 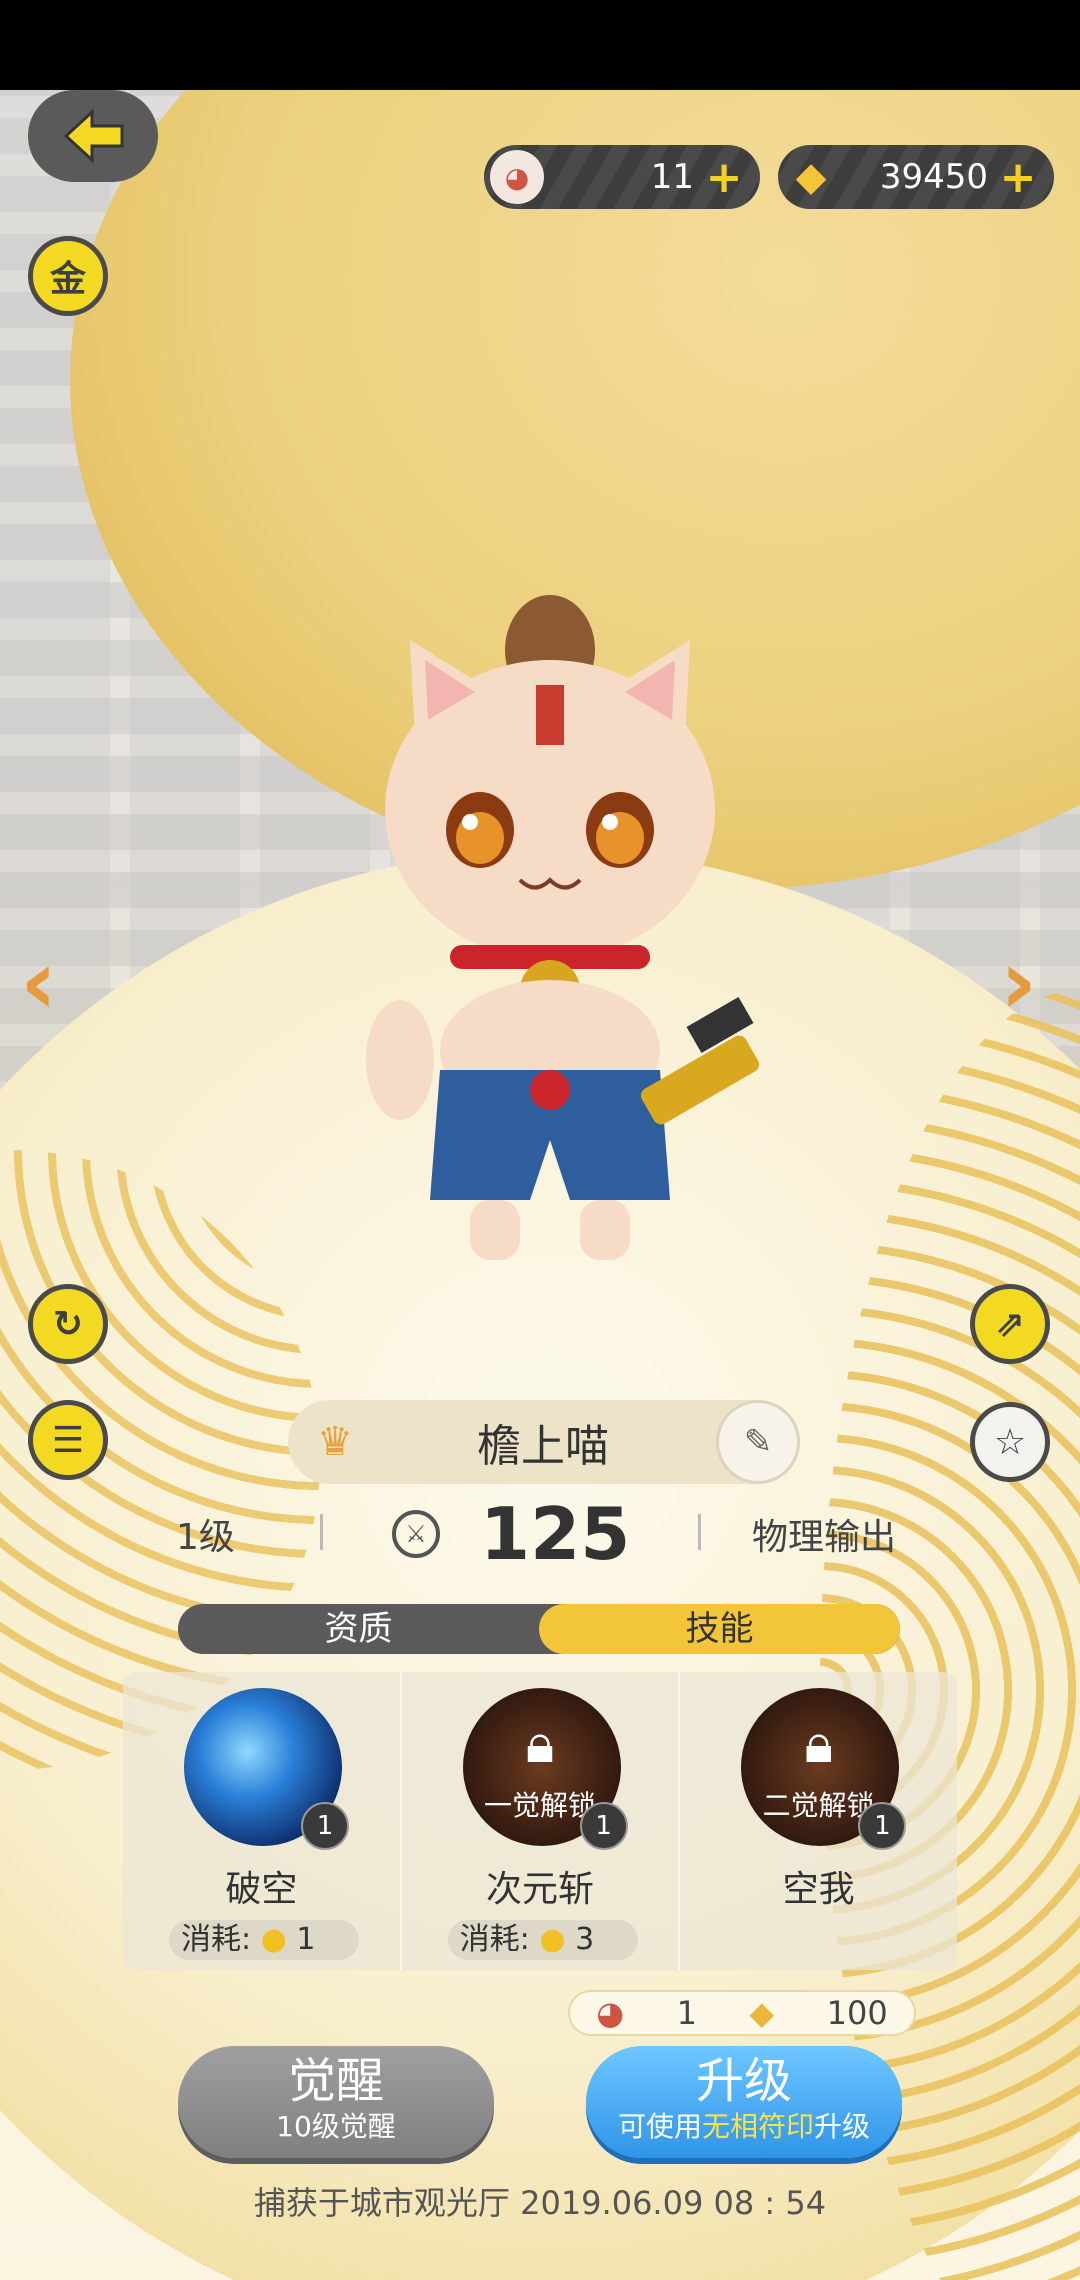 I want to click on ticket-value: 11, so click(x=672, y=177).